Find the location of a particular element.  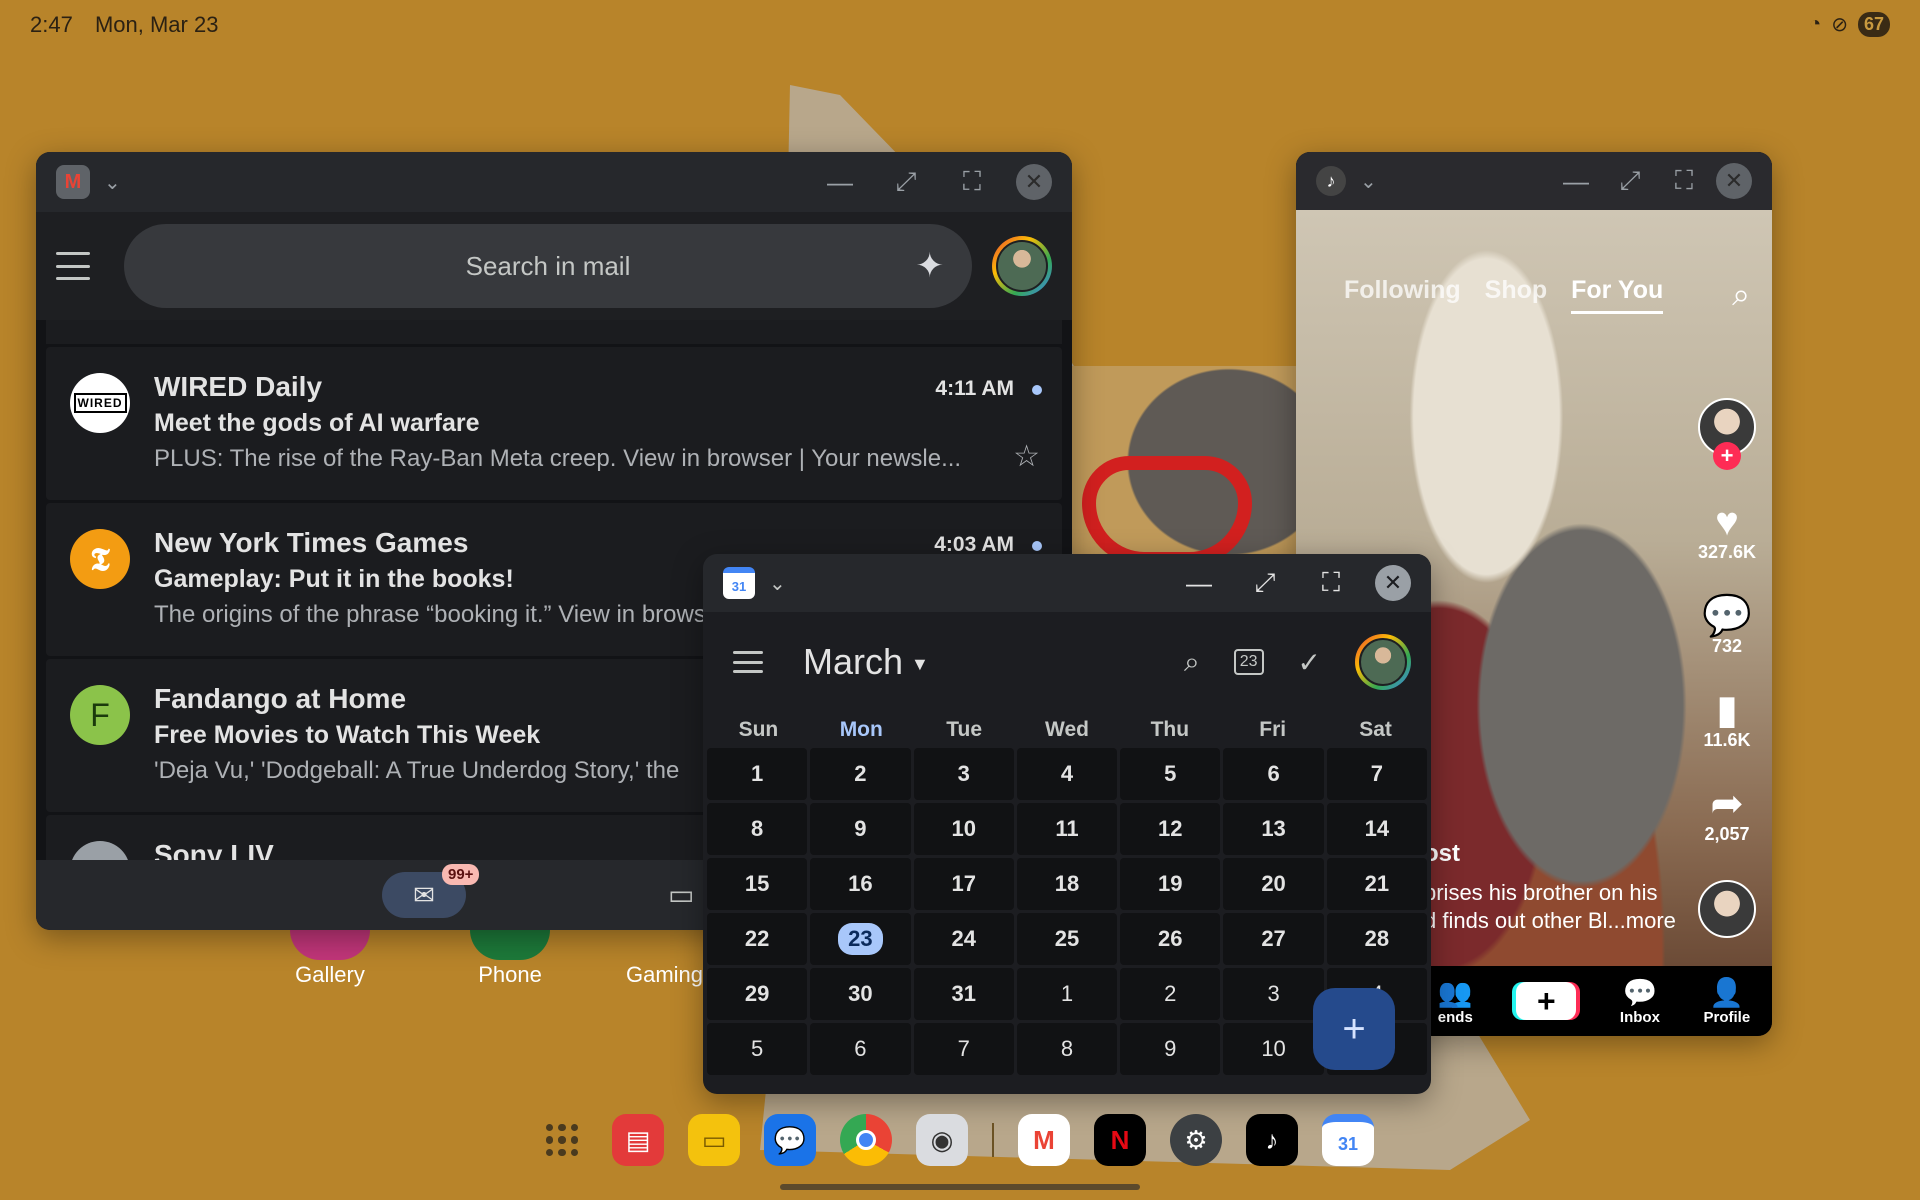

settings-app-icon: ⚙ is located at coordinates (1196, 1140).